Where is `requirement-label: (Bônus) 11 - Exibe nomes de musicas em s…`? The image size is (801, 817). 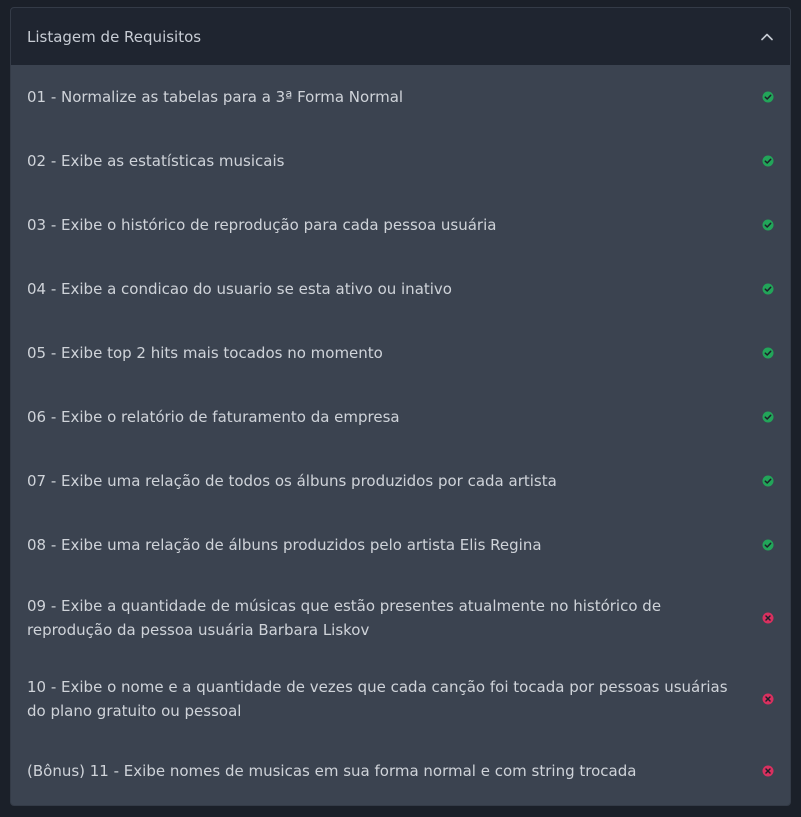
requirement-label: (Bônus) 11 - Exibe nomes de musicas em s… is located at coordinates (332, 771).